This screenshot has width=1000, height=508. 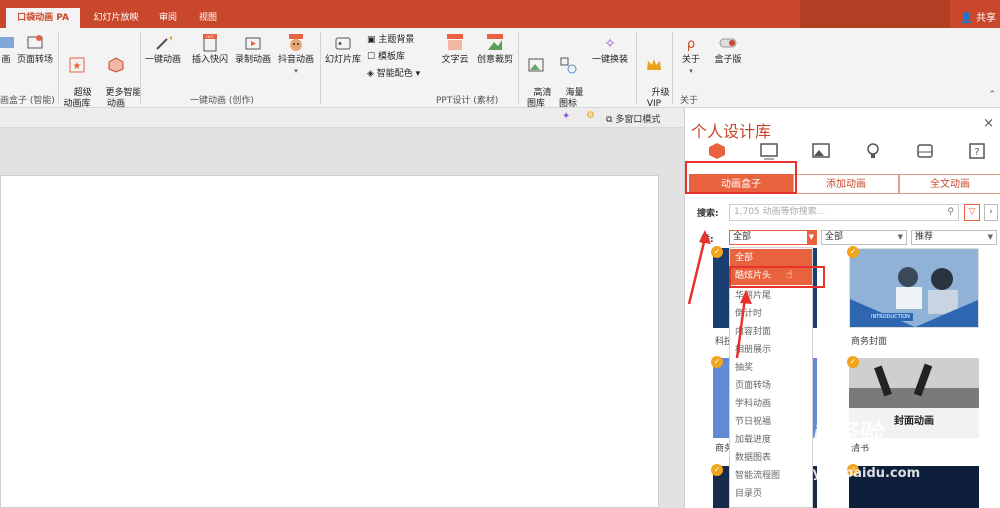 What do you see at coordinates (728, 43) in the screenshot?
I see `toggle-icon` at bounding box center [728, 43].